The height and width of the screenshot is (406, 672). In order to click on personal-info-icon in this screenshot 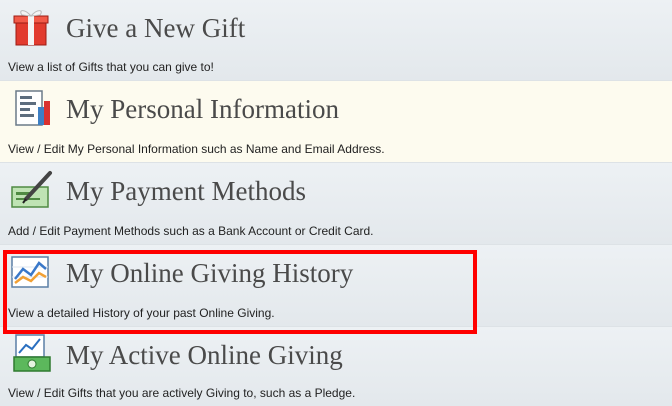, I will do `click(32, 107)`.